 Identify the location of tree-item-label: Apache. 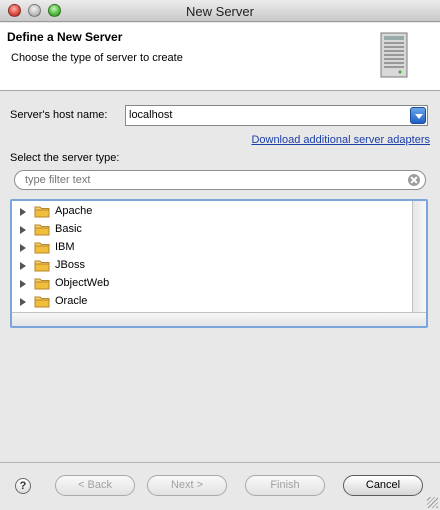
(74, 211).